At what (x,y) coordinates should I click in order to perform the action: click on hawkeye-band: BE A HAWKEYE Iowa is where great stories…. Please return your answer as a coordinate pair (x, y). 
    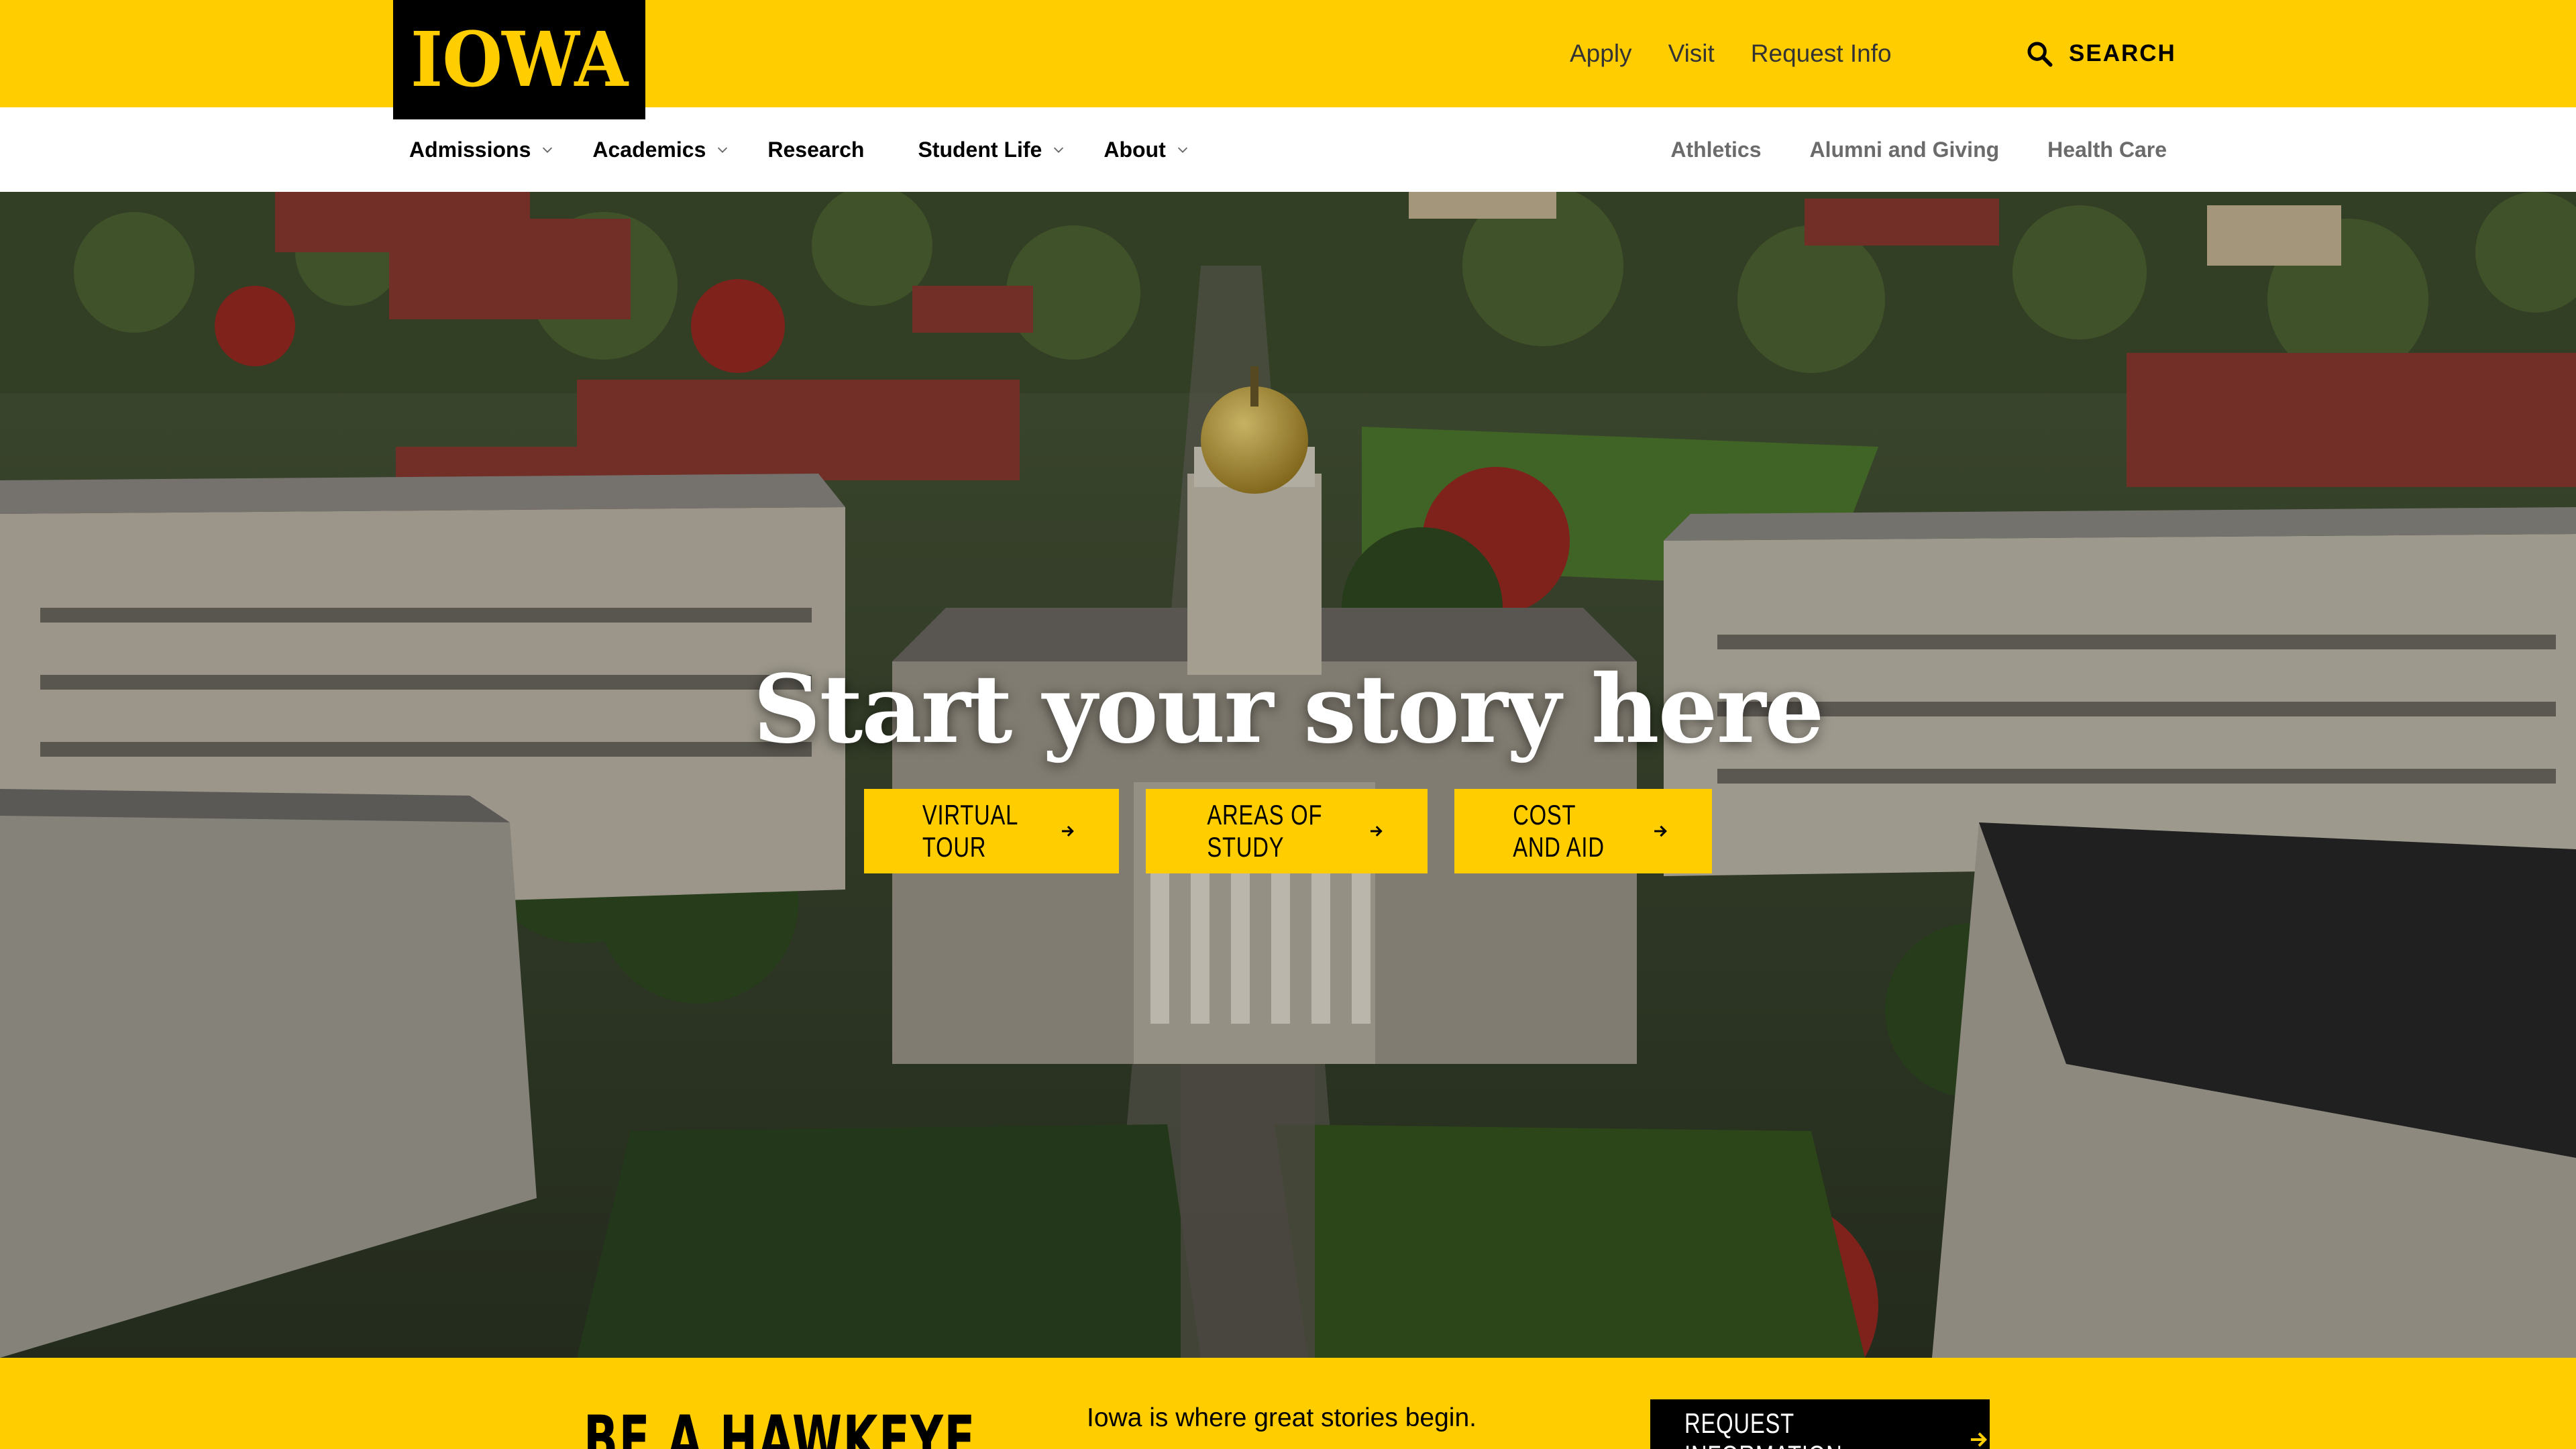
    Looking at the image, I should click on (1288, 1403).